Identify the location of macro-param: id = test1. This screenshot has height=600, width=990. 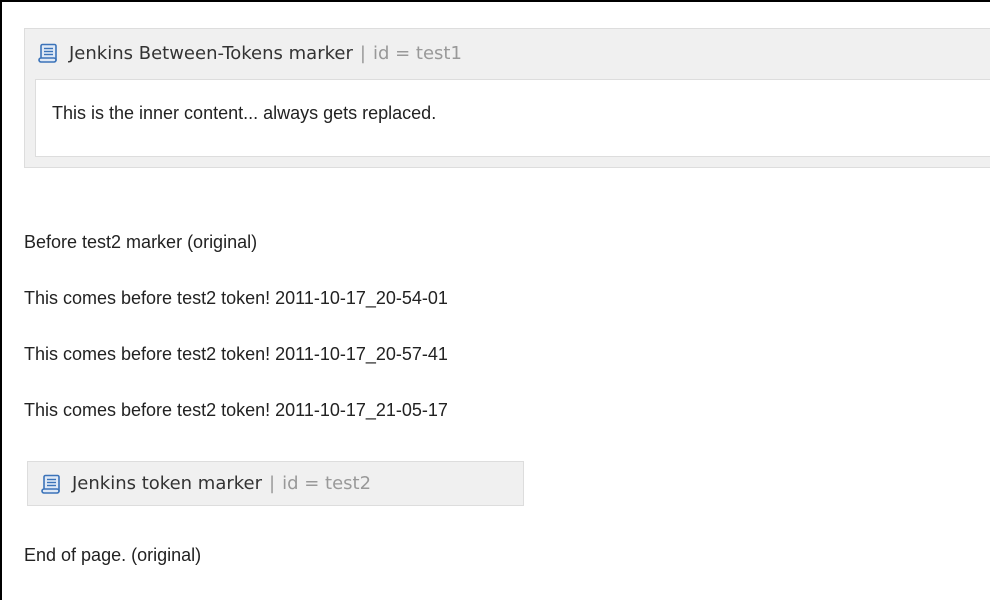
(417, 53).